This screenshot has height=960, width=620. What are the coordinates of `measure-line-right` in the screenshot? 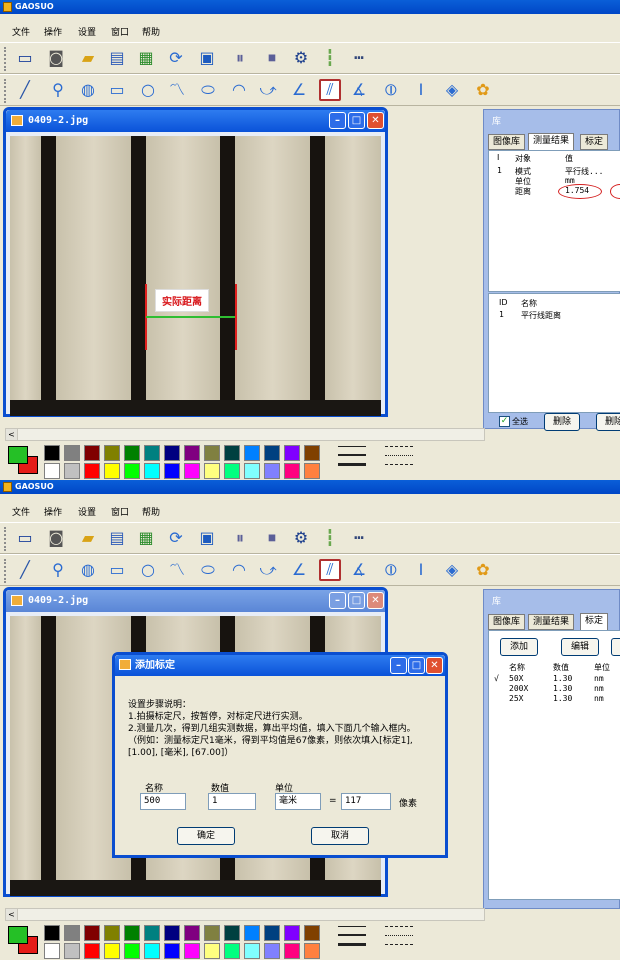 It's located at (236, 317).